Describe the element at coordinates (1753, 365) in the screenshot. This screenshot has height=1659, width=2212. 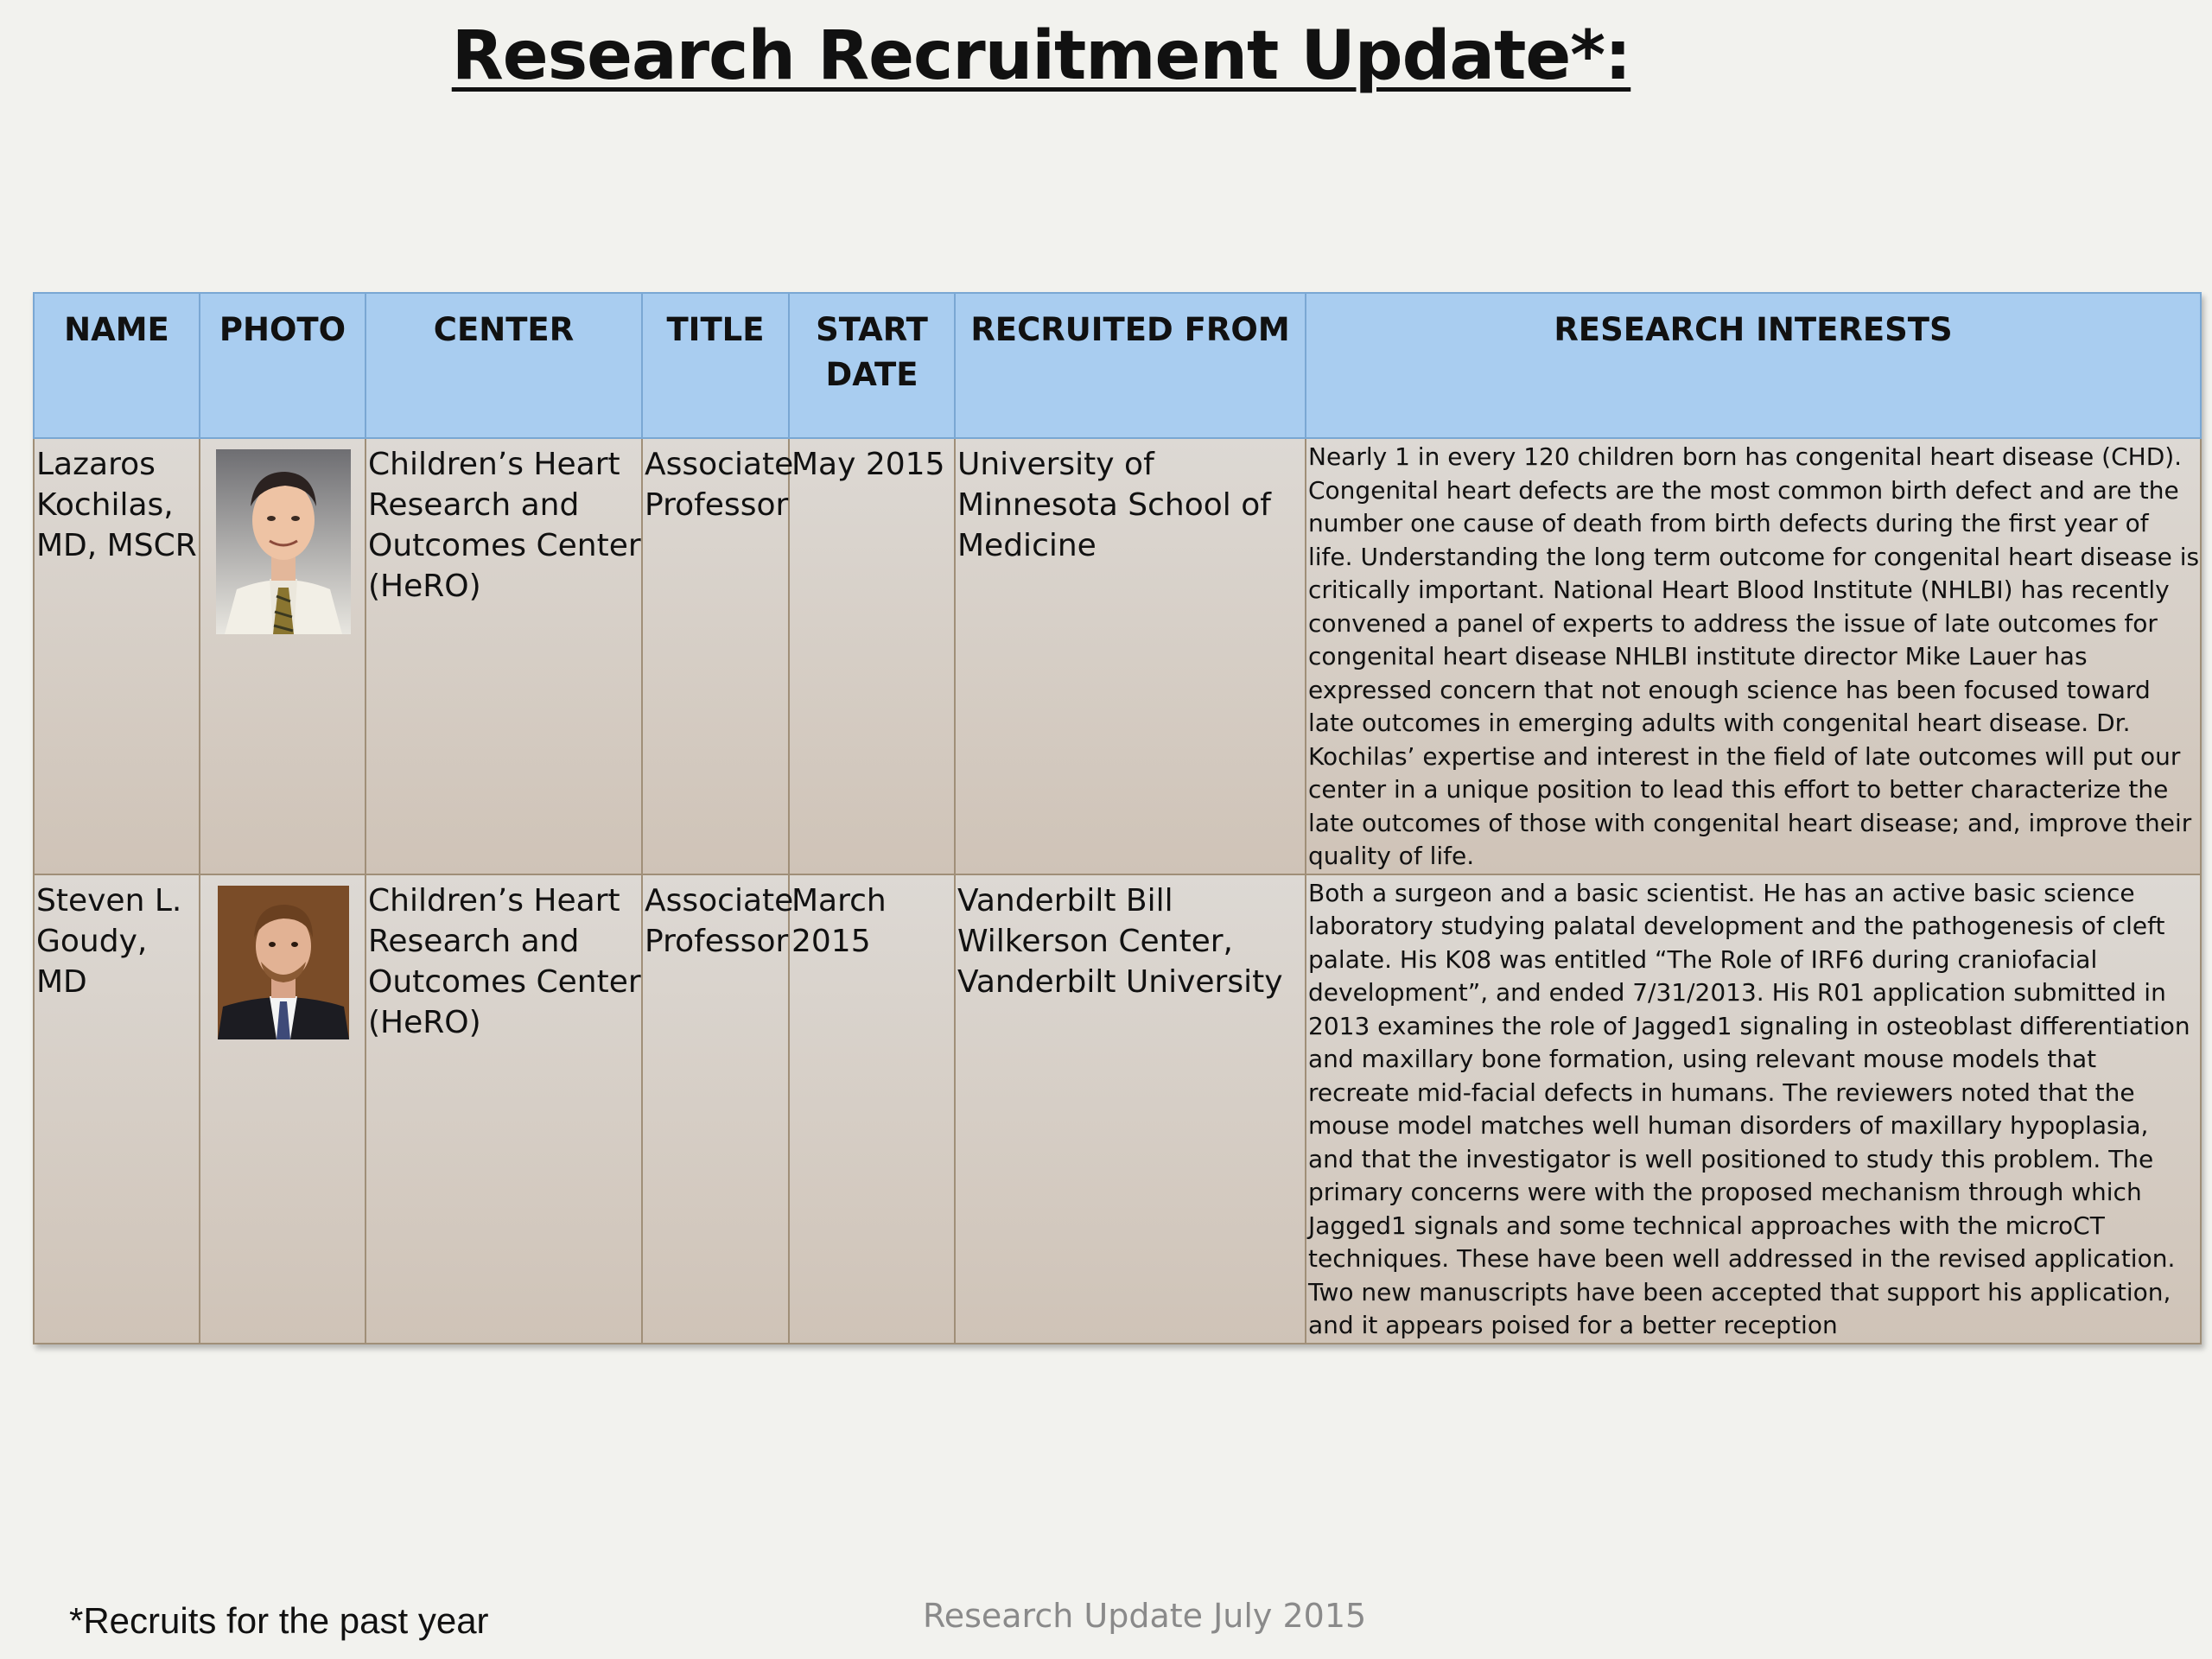
I see `header-research-interests: RESEARCH INTERESTS` at that location.